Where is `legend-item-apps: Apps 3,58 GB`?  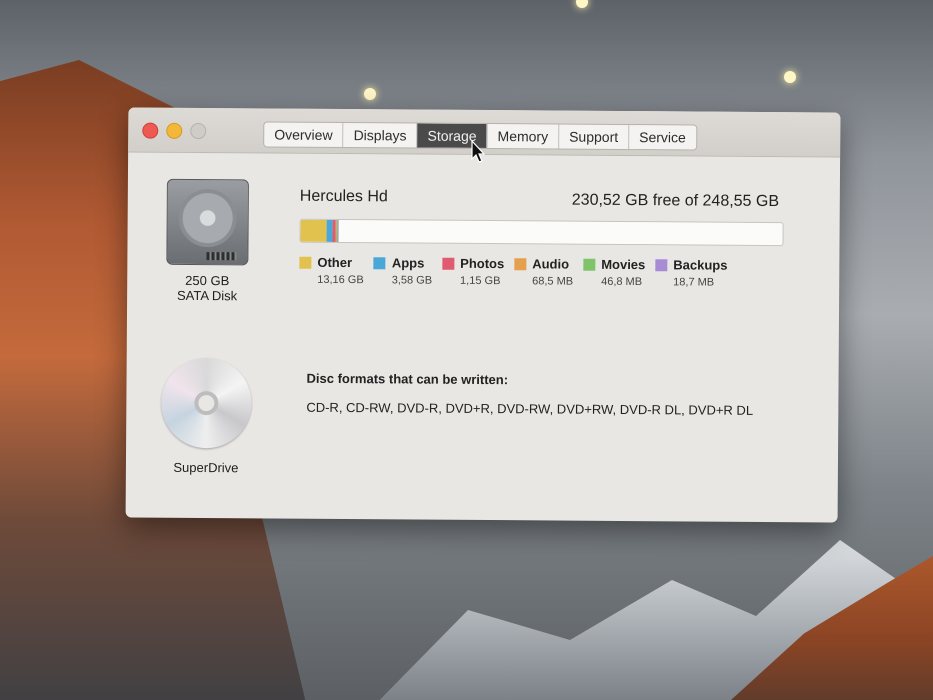
legend-item-apps: Apps 3,58 GB is located at coordinates (403, 271).